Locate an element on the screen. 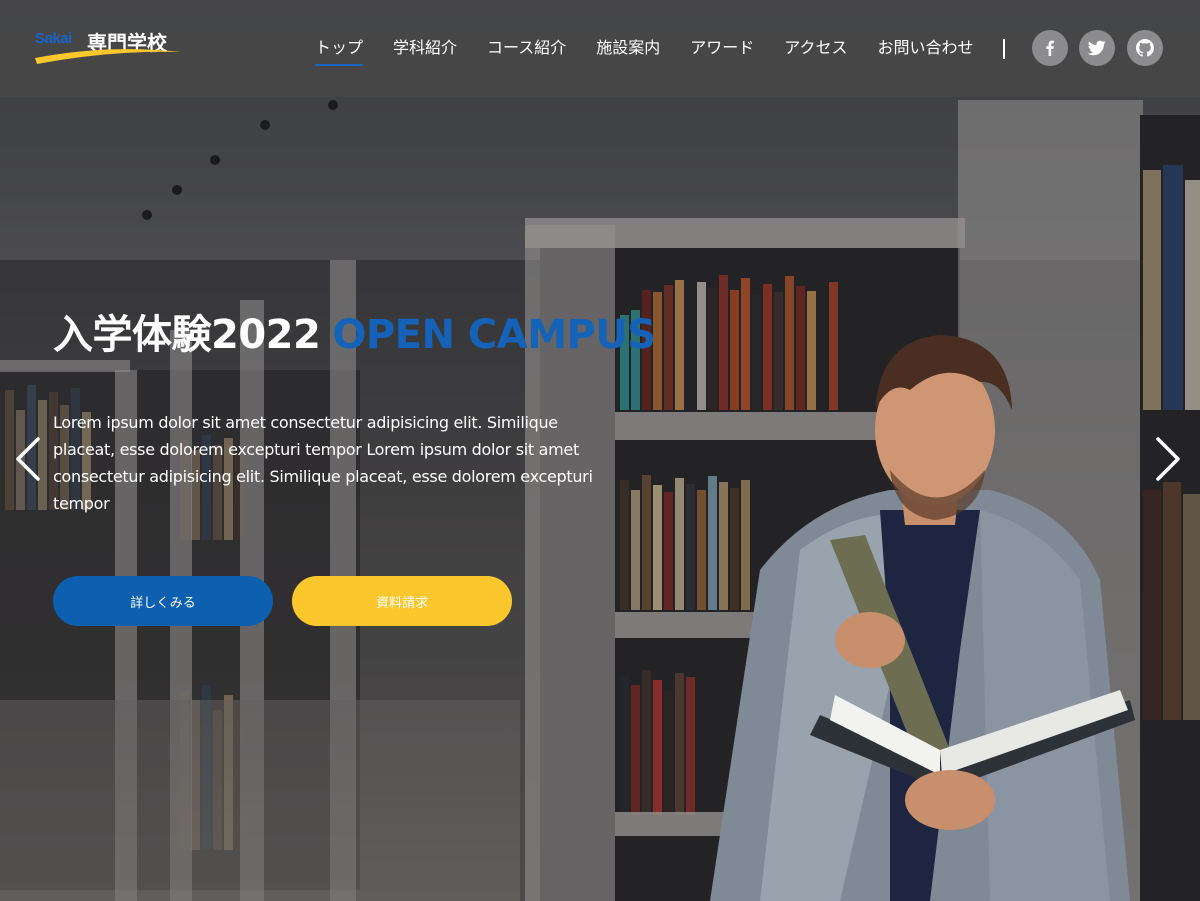 This screenshot has height=901, width=1200. hero-title: 入学体験2022 OPEN CAMPUS is located at coordinates (354, 331).